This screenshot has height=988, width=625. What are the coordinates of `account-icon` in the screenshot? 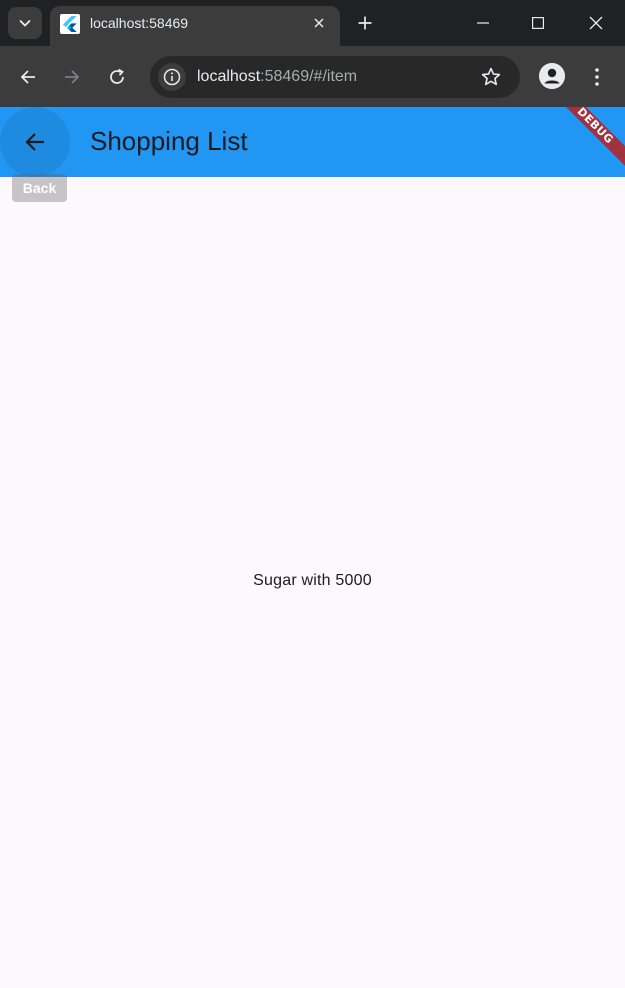 It's located at (552, 76).